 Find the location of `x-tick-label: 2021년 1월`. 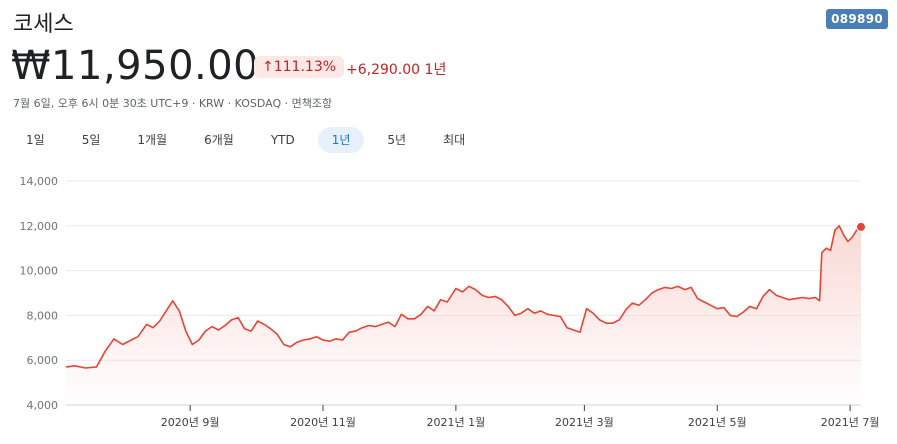

x-tick-label: 2021년 1월 is located at coordinates (456, 422).